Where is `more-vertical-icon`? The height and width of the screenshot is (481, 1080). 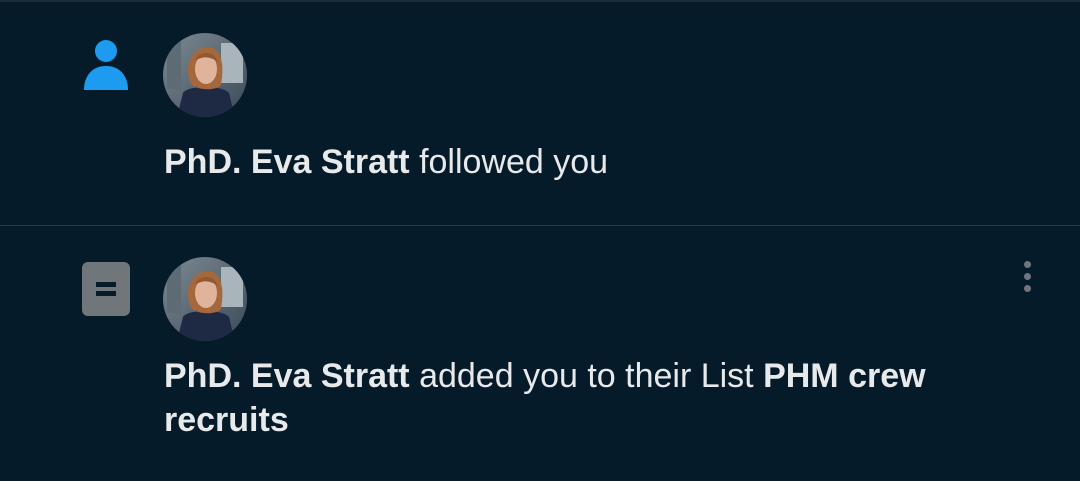 more-vertical-icon is located at coordinates (1027, 278).